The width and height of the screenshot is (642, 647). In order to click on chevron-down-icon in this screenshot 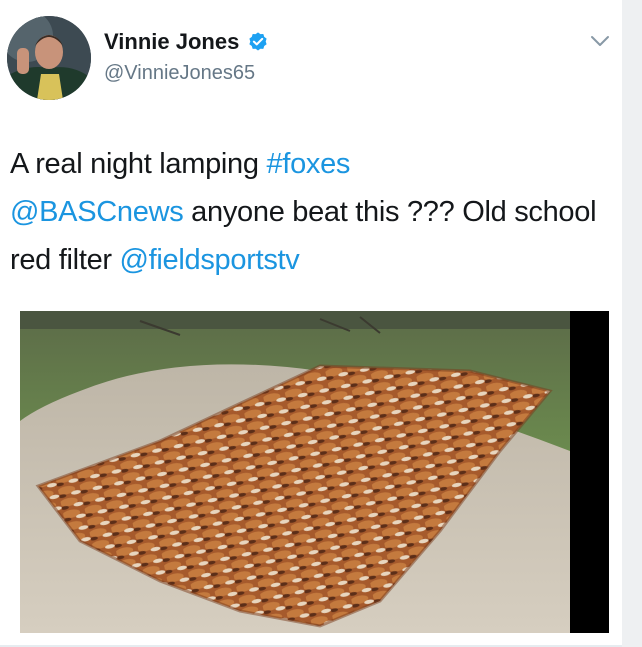, I will do `click(600, 41)`.